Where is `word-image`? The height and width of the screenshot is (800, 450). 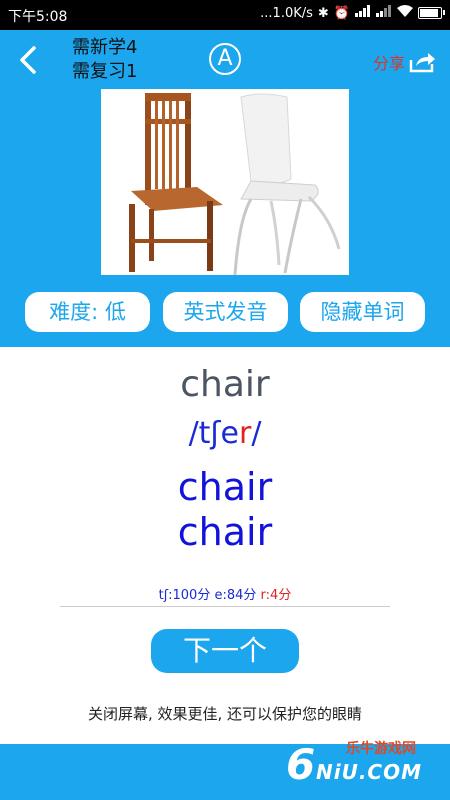
word-image is located at coordinates (225, 182).